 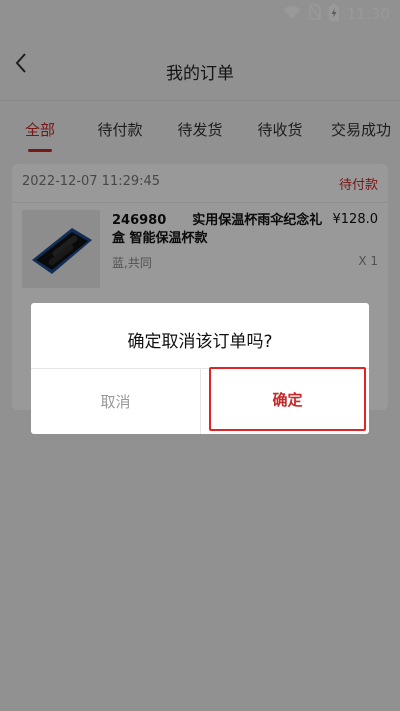 I want to click on dialog-cancel-button: 取消, so click(x=115, y=401).